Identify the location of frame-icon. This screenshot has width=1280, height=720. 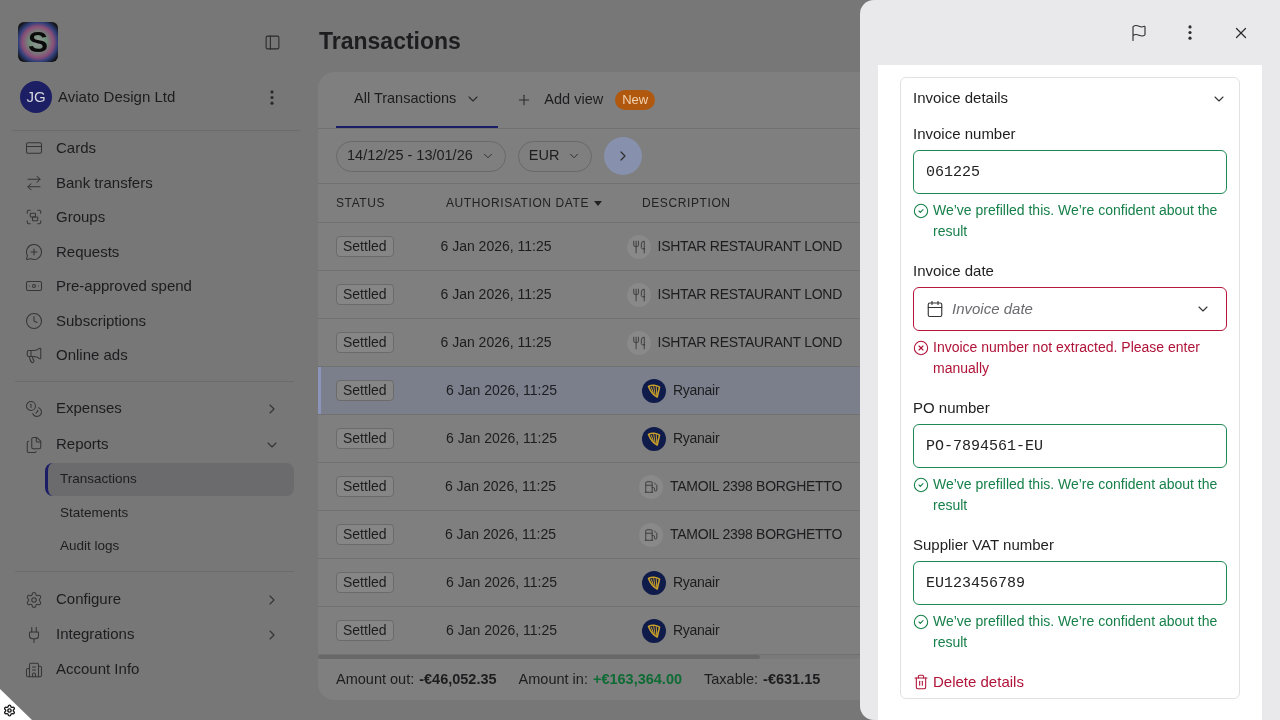
(34, 217).